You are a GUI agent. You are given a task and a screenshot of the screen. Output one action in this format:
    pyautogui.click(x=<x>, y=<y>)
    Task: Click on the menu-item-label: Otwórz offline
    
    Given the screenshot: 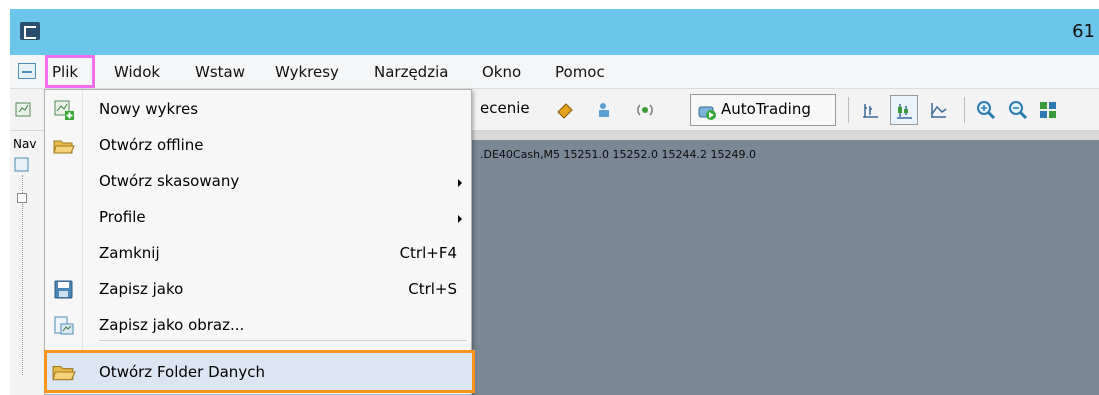 What is the action you would take?
    pyautogui.click(x=151, y=145)
    